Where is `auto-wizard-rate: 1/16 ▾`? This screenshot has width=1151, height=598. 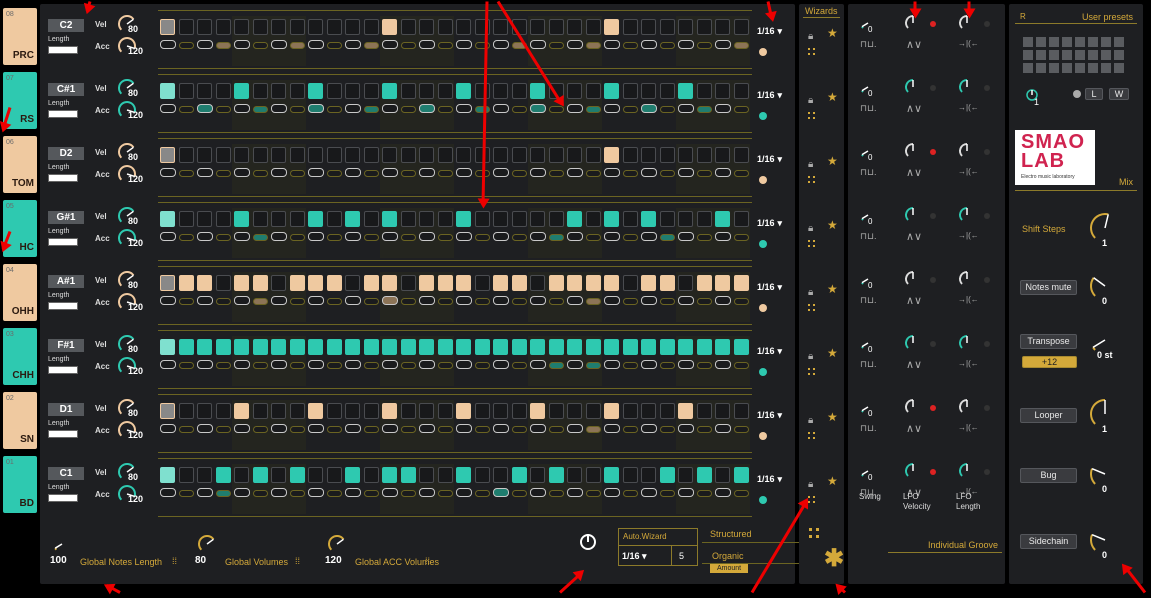 auto-wizard-rate: 1/16 ▾ is located at coordinates (634, 556).